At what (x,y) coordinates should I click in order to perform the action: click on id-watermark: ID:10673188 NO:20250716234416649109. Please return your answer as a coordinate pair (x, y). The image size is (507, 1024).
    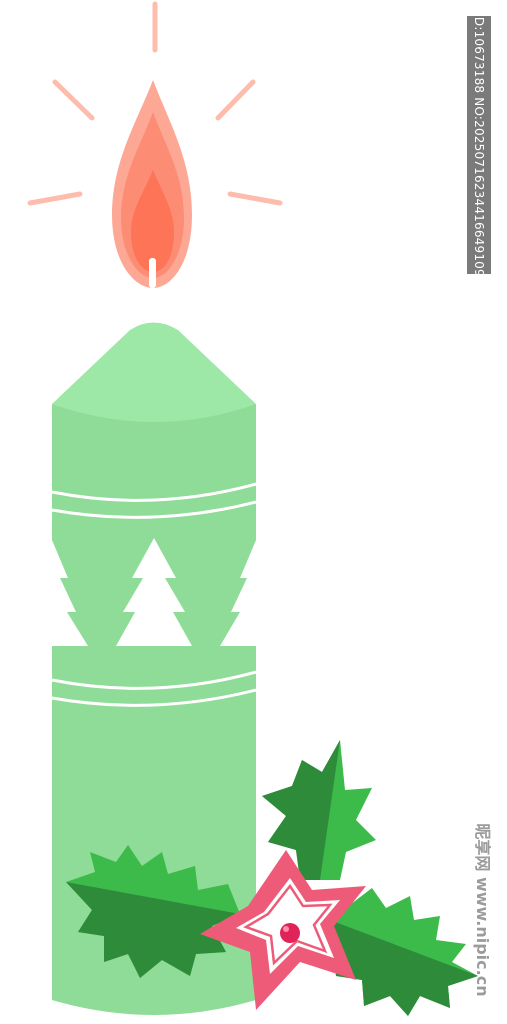
    Looking at the image, I should click on (479, 145).